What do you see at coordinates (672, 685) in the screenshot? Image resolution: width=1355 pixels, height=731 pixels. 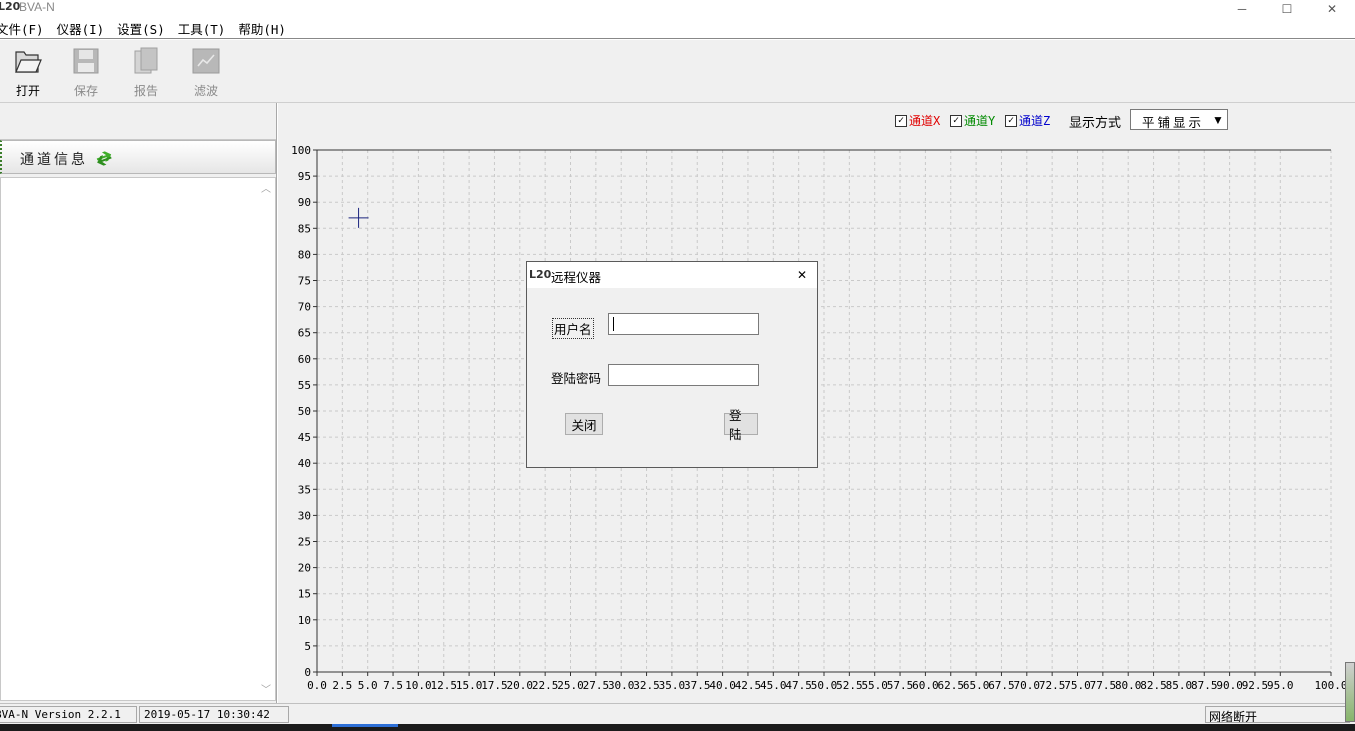 I see `x-tick-label: 35.0` at bounding box center [672, 685].